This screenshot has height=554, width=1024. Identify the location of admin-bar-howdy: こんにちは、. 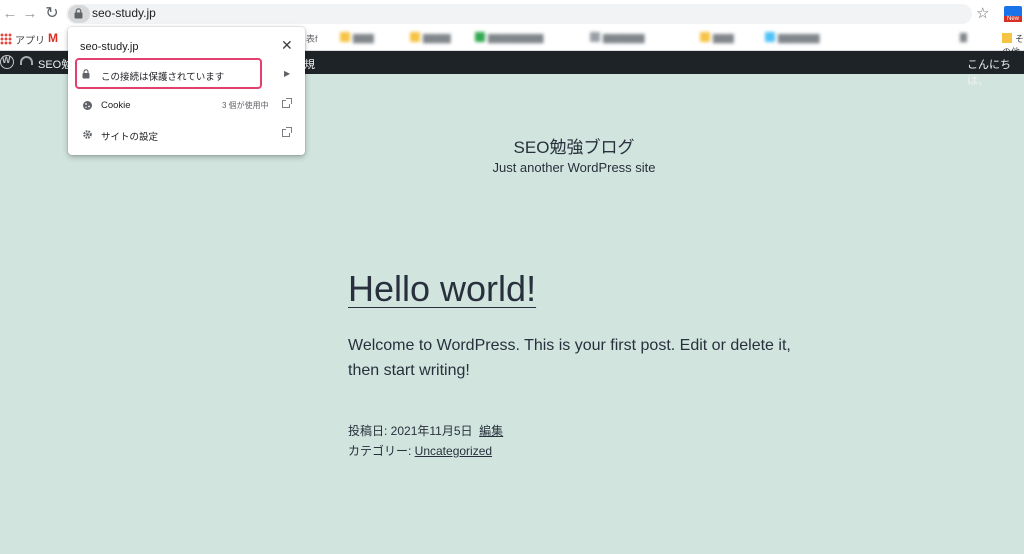
(995, 72).